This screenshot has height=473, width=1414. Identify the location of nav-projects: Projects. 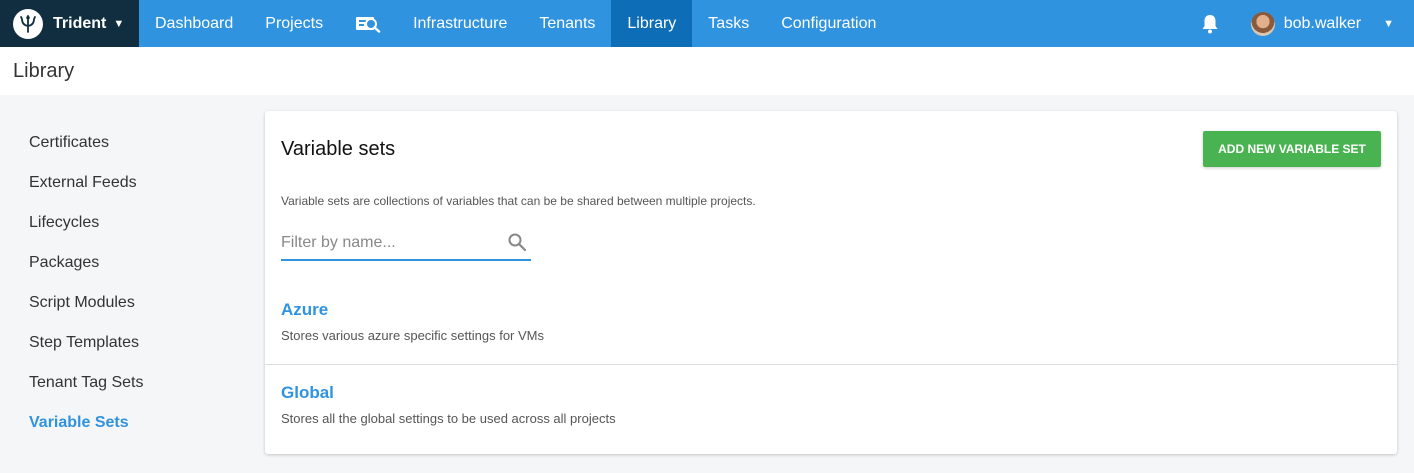
(294, 23).